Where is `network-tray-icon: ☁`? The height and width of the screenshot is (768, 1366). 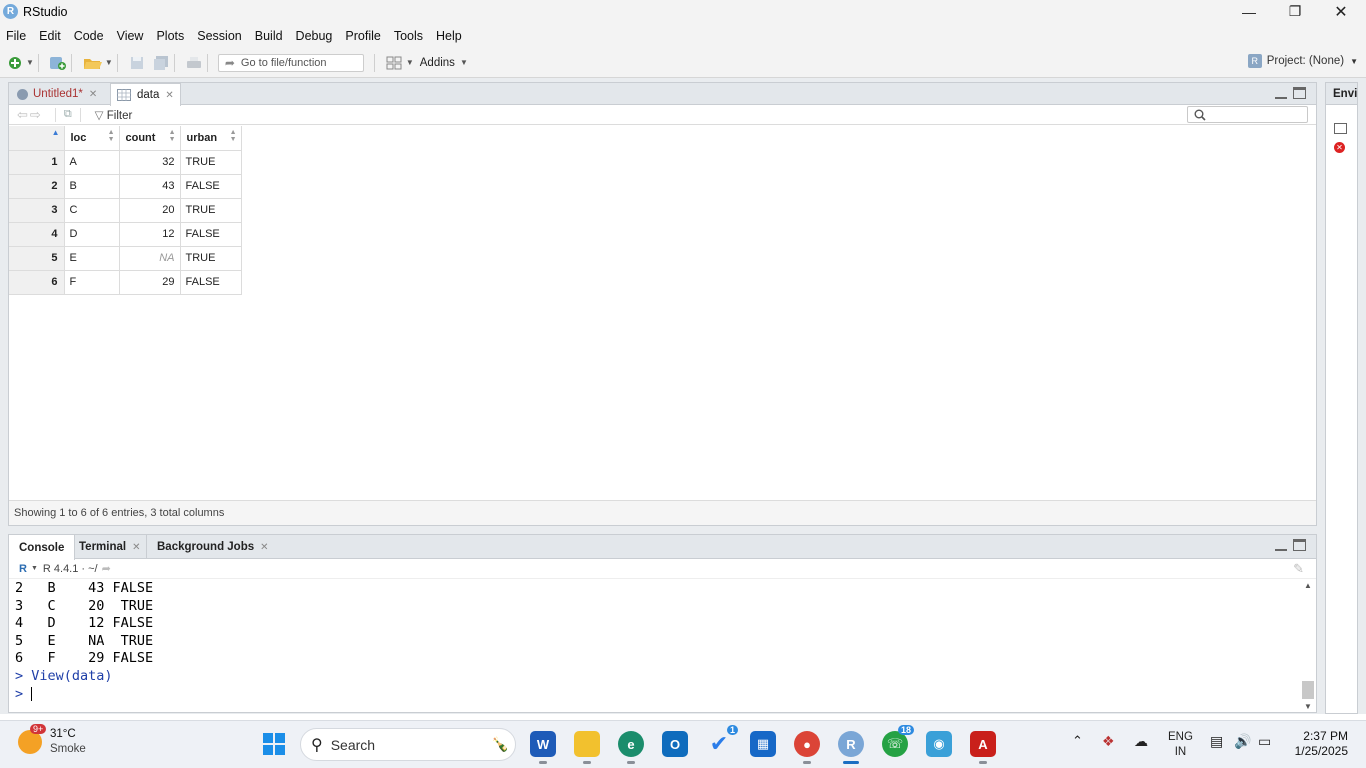 network-tray-icon: ☁ is located at coordinates (1141, 741).